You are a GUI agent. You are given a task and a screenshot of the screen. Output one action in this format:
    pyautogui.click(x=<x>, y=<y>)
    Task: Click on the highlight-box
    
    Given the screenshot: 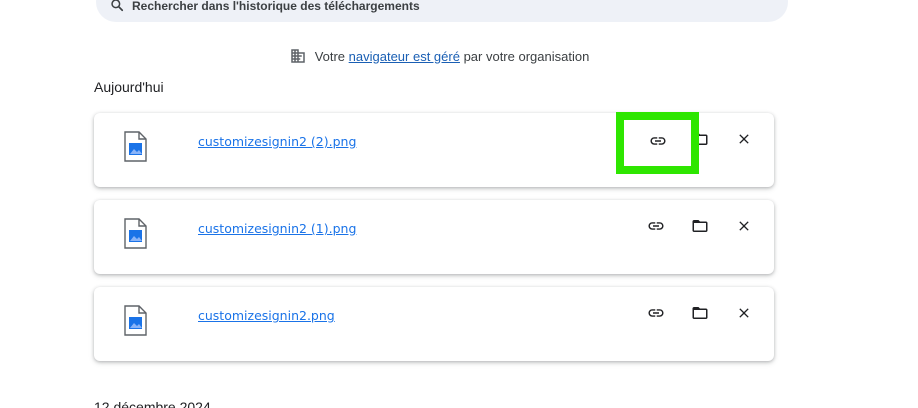 What is the action you would take?
    pyautogui.click(x=657, y=143)
    